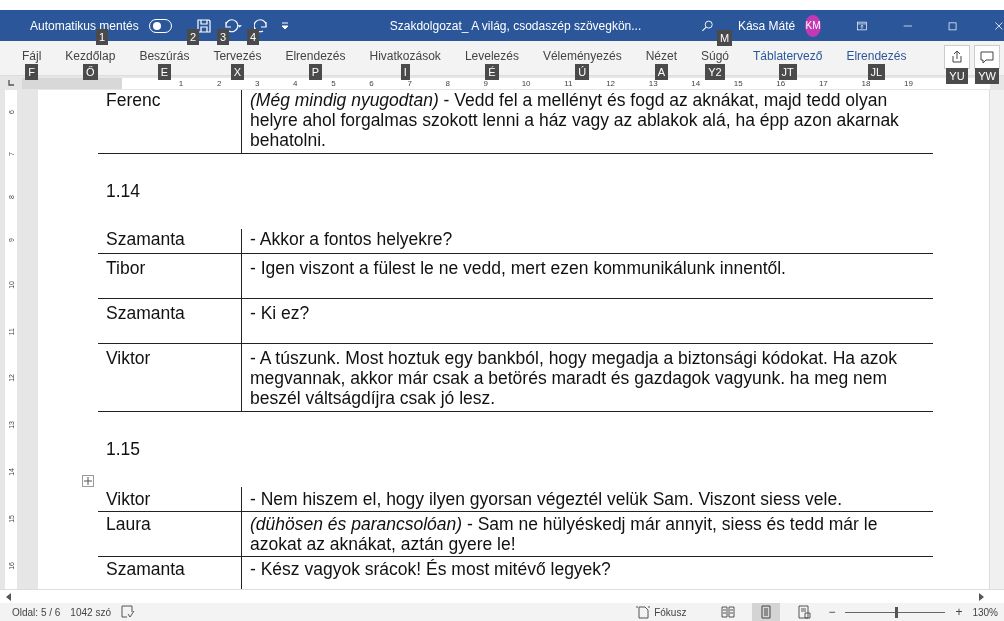 Image resolution: width=1004 pixels, height=621 pixels. What do you see at coordinates (661, 52) in the screenshot?
I see `ribbon-tab: Nézet` at bounding box center [661, 52].